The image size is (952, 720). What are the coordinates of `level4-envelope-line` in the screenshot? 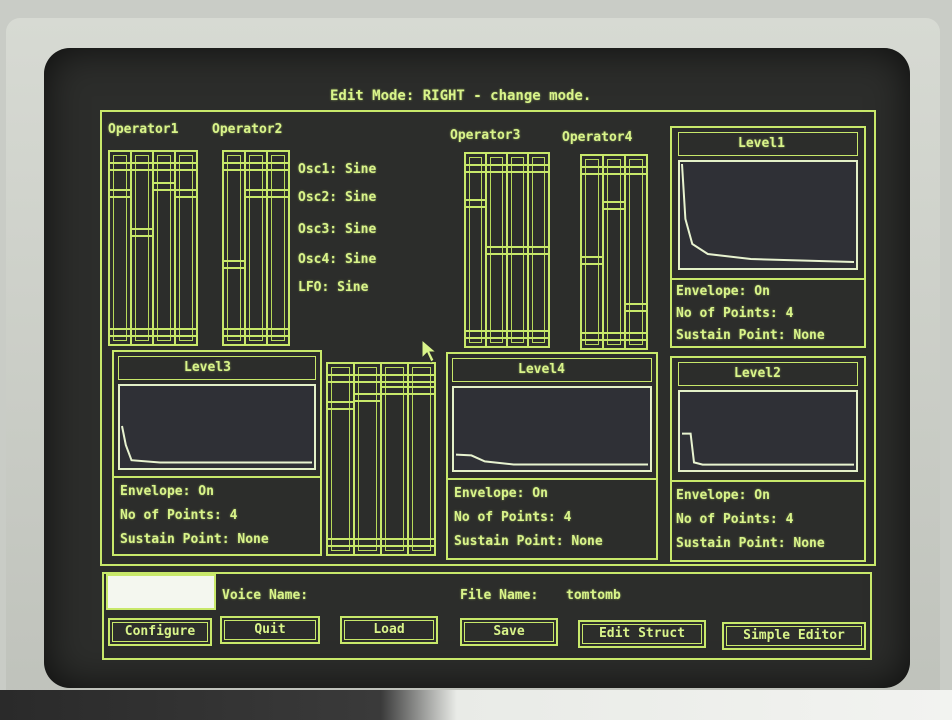 It's located at (551, 459).